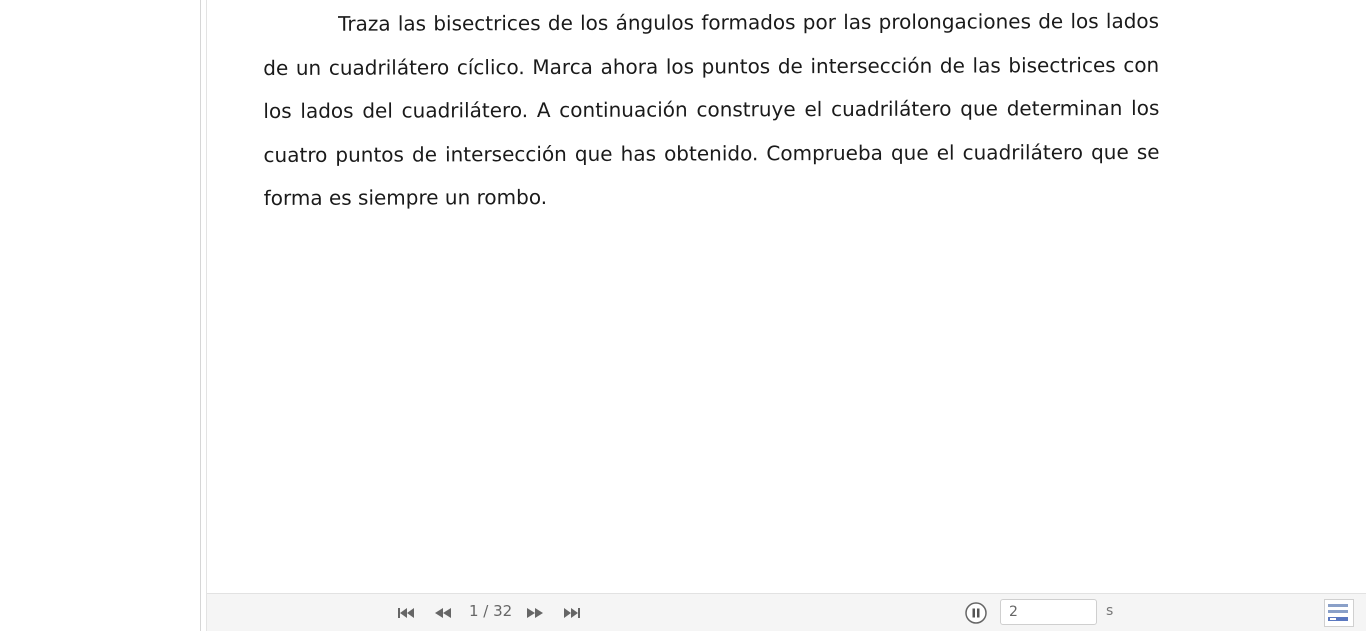  What do you see at coordinates (1048, 612) in the screenshot?
I see `animation-speed-input` at bounding box center [1048, 612].